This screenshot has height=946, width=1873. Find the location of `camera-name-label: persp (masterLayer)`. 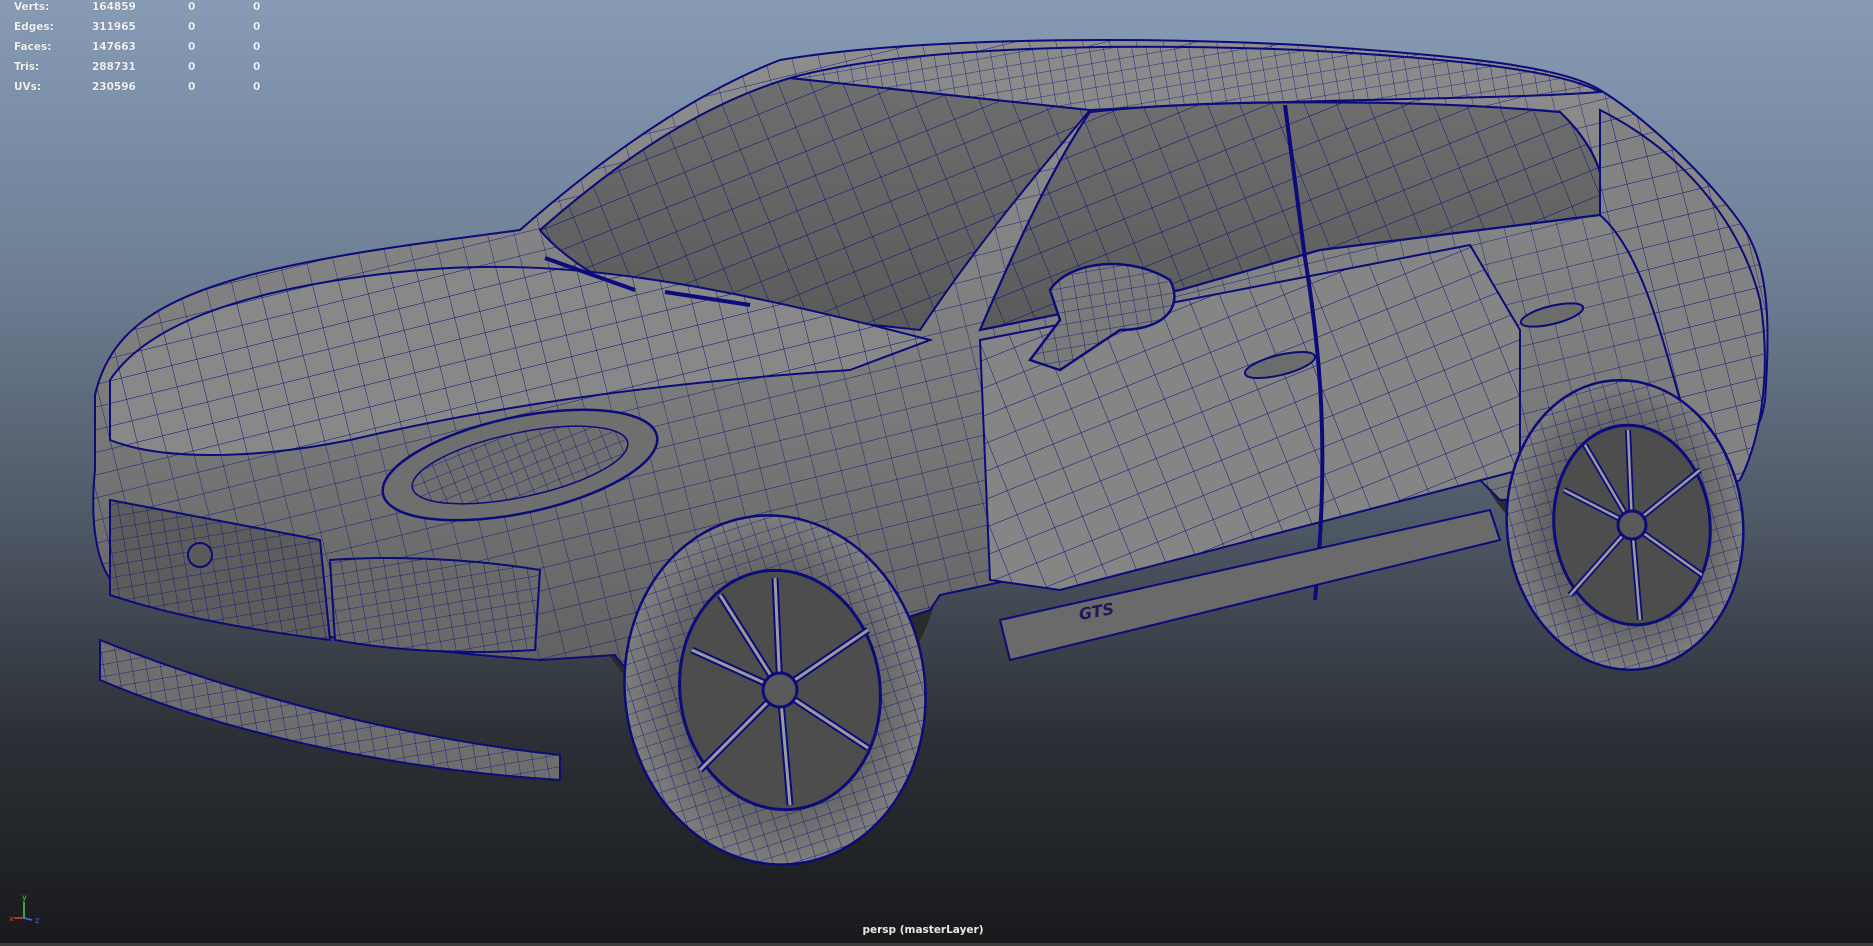

camera-name-label: persp (masterLayer) is located at coordinates (923, 930).